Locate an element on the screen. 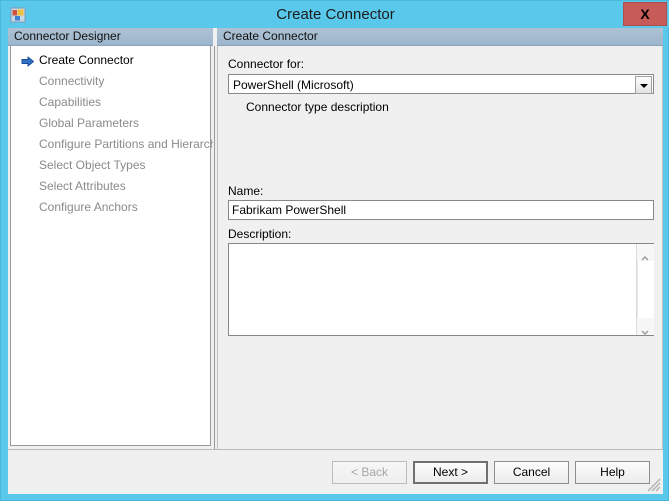 This screenshot has width=669, height=501. scroll-up-icon is located at coordinates (645, 252).